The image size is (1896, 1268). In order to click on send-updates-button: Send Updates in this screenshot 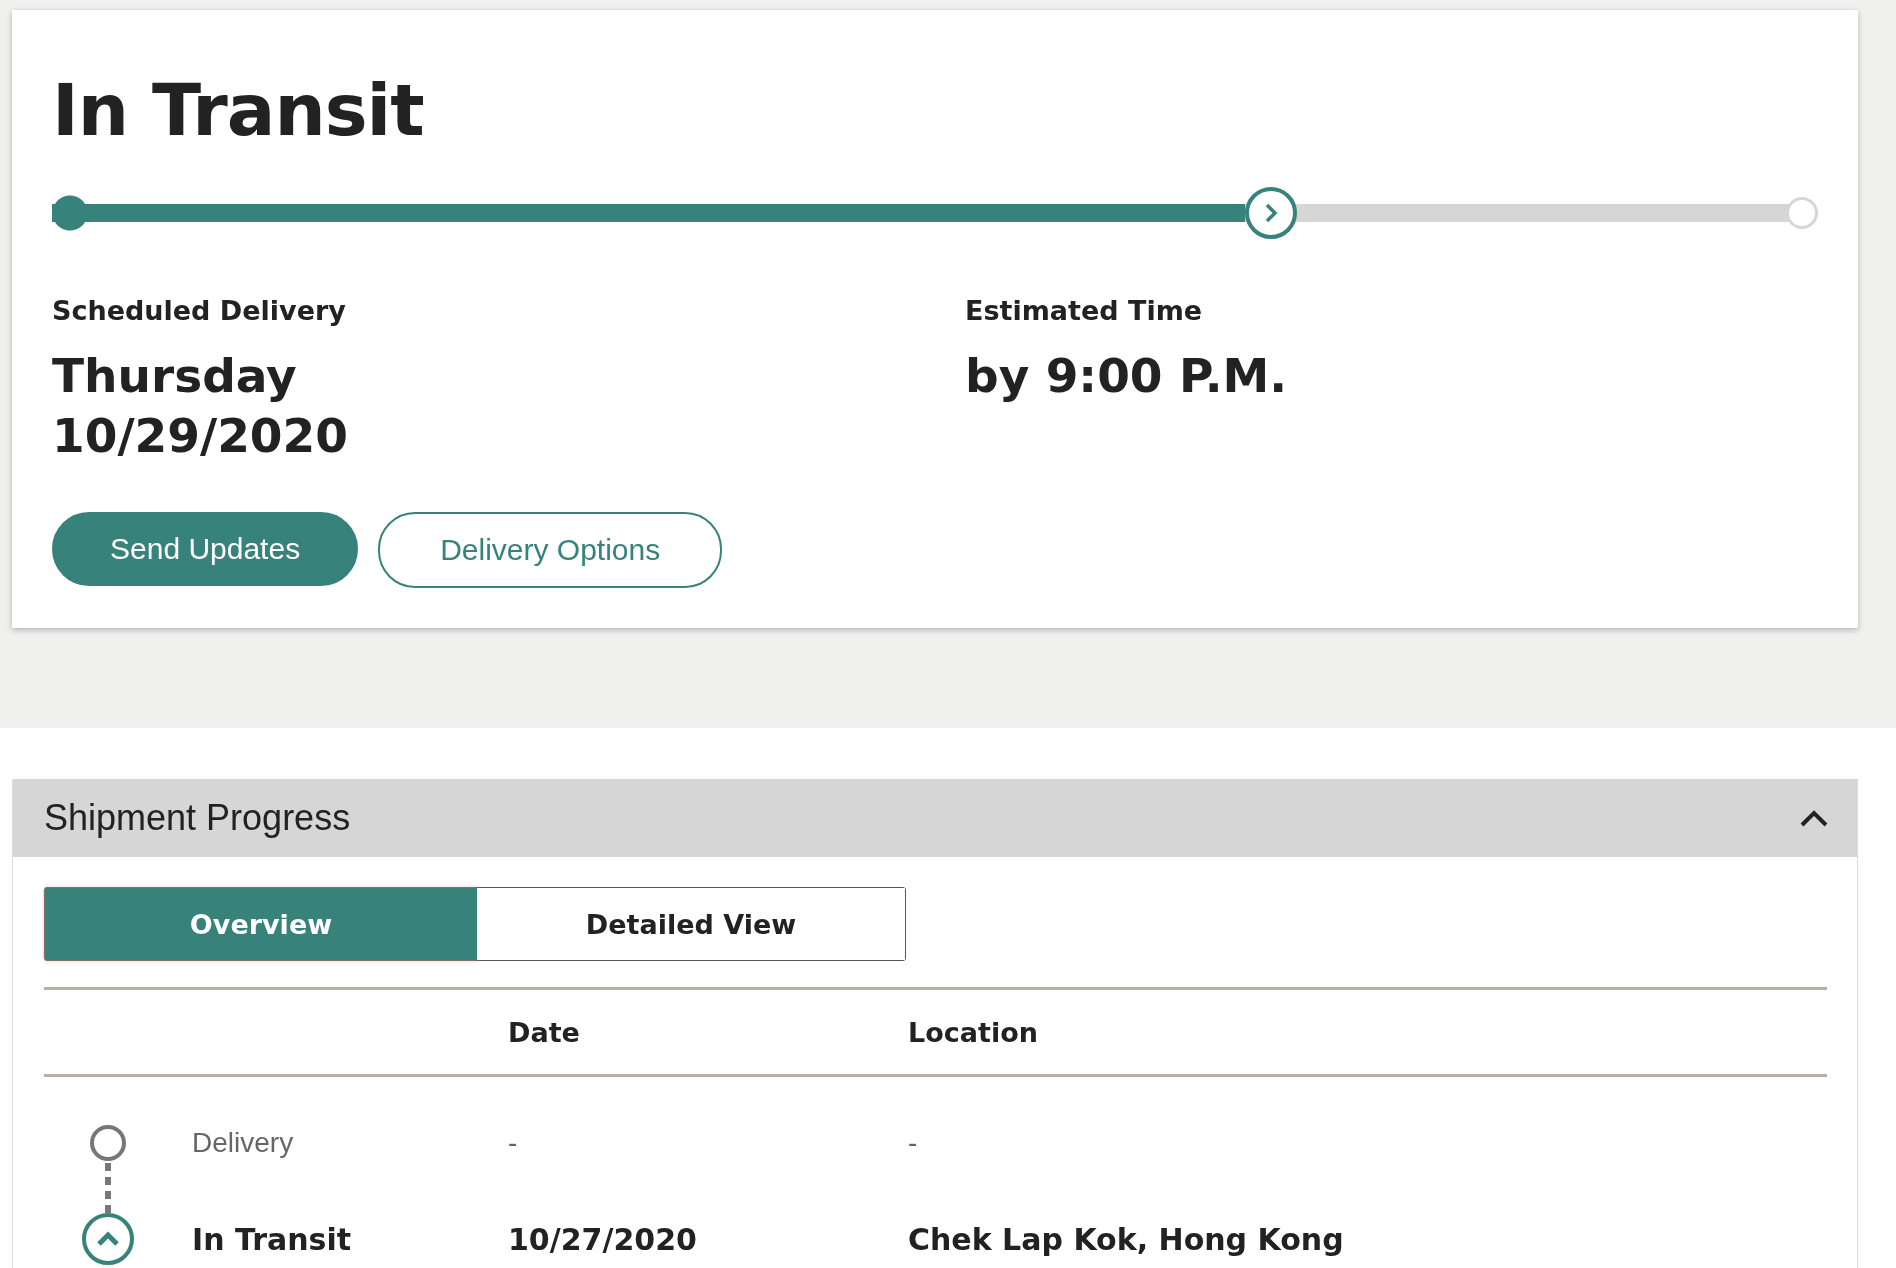, I will do `click(205, 549)`.